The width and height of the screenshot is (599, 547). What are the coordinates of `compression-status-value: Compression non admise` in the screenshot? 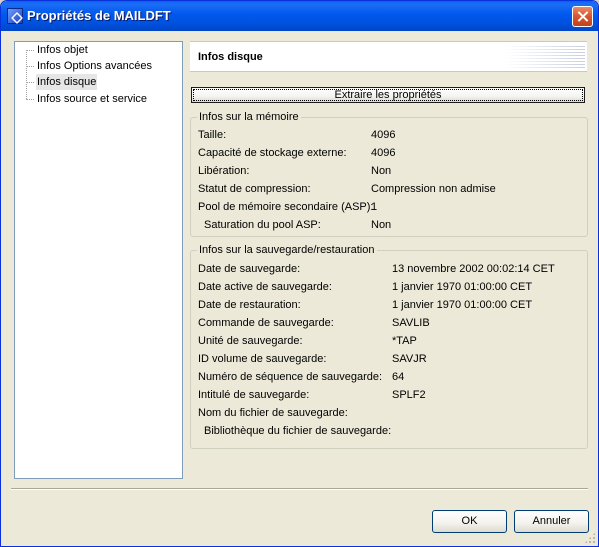 It's located at (433, 189).